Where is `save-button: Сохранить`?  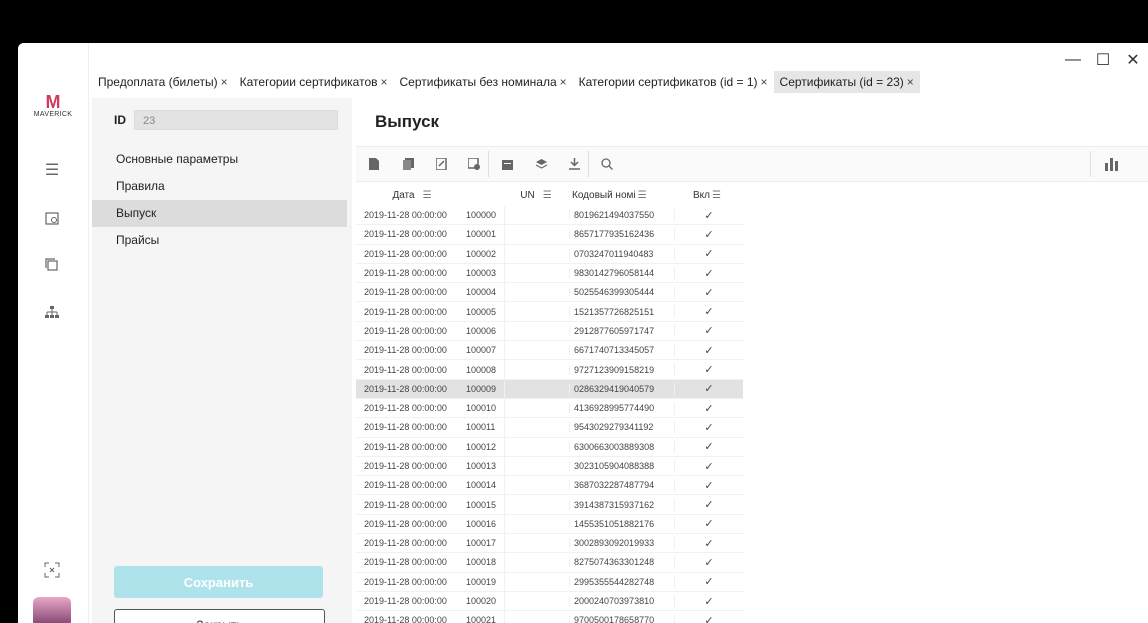
save-button: Сохранить is located at coordinates (218, 582).